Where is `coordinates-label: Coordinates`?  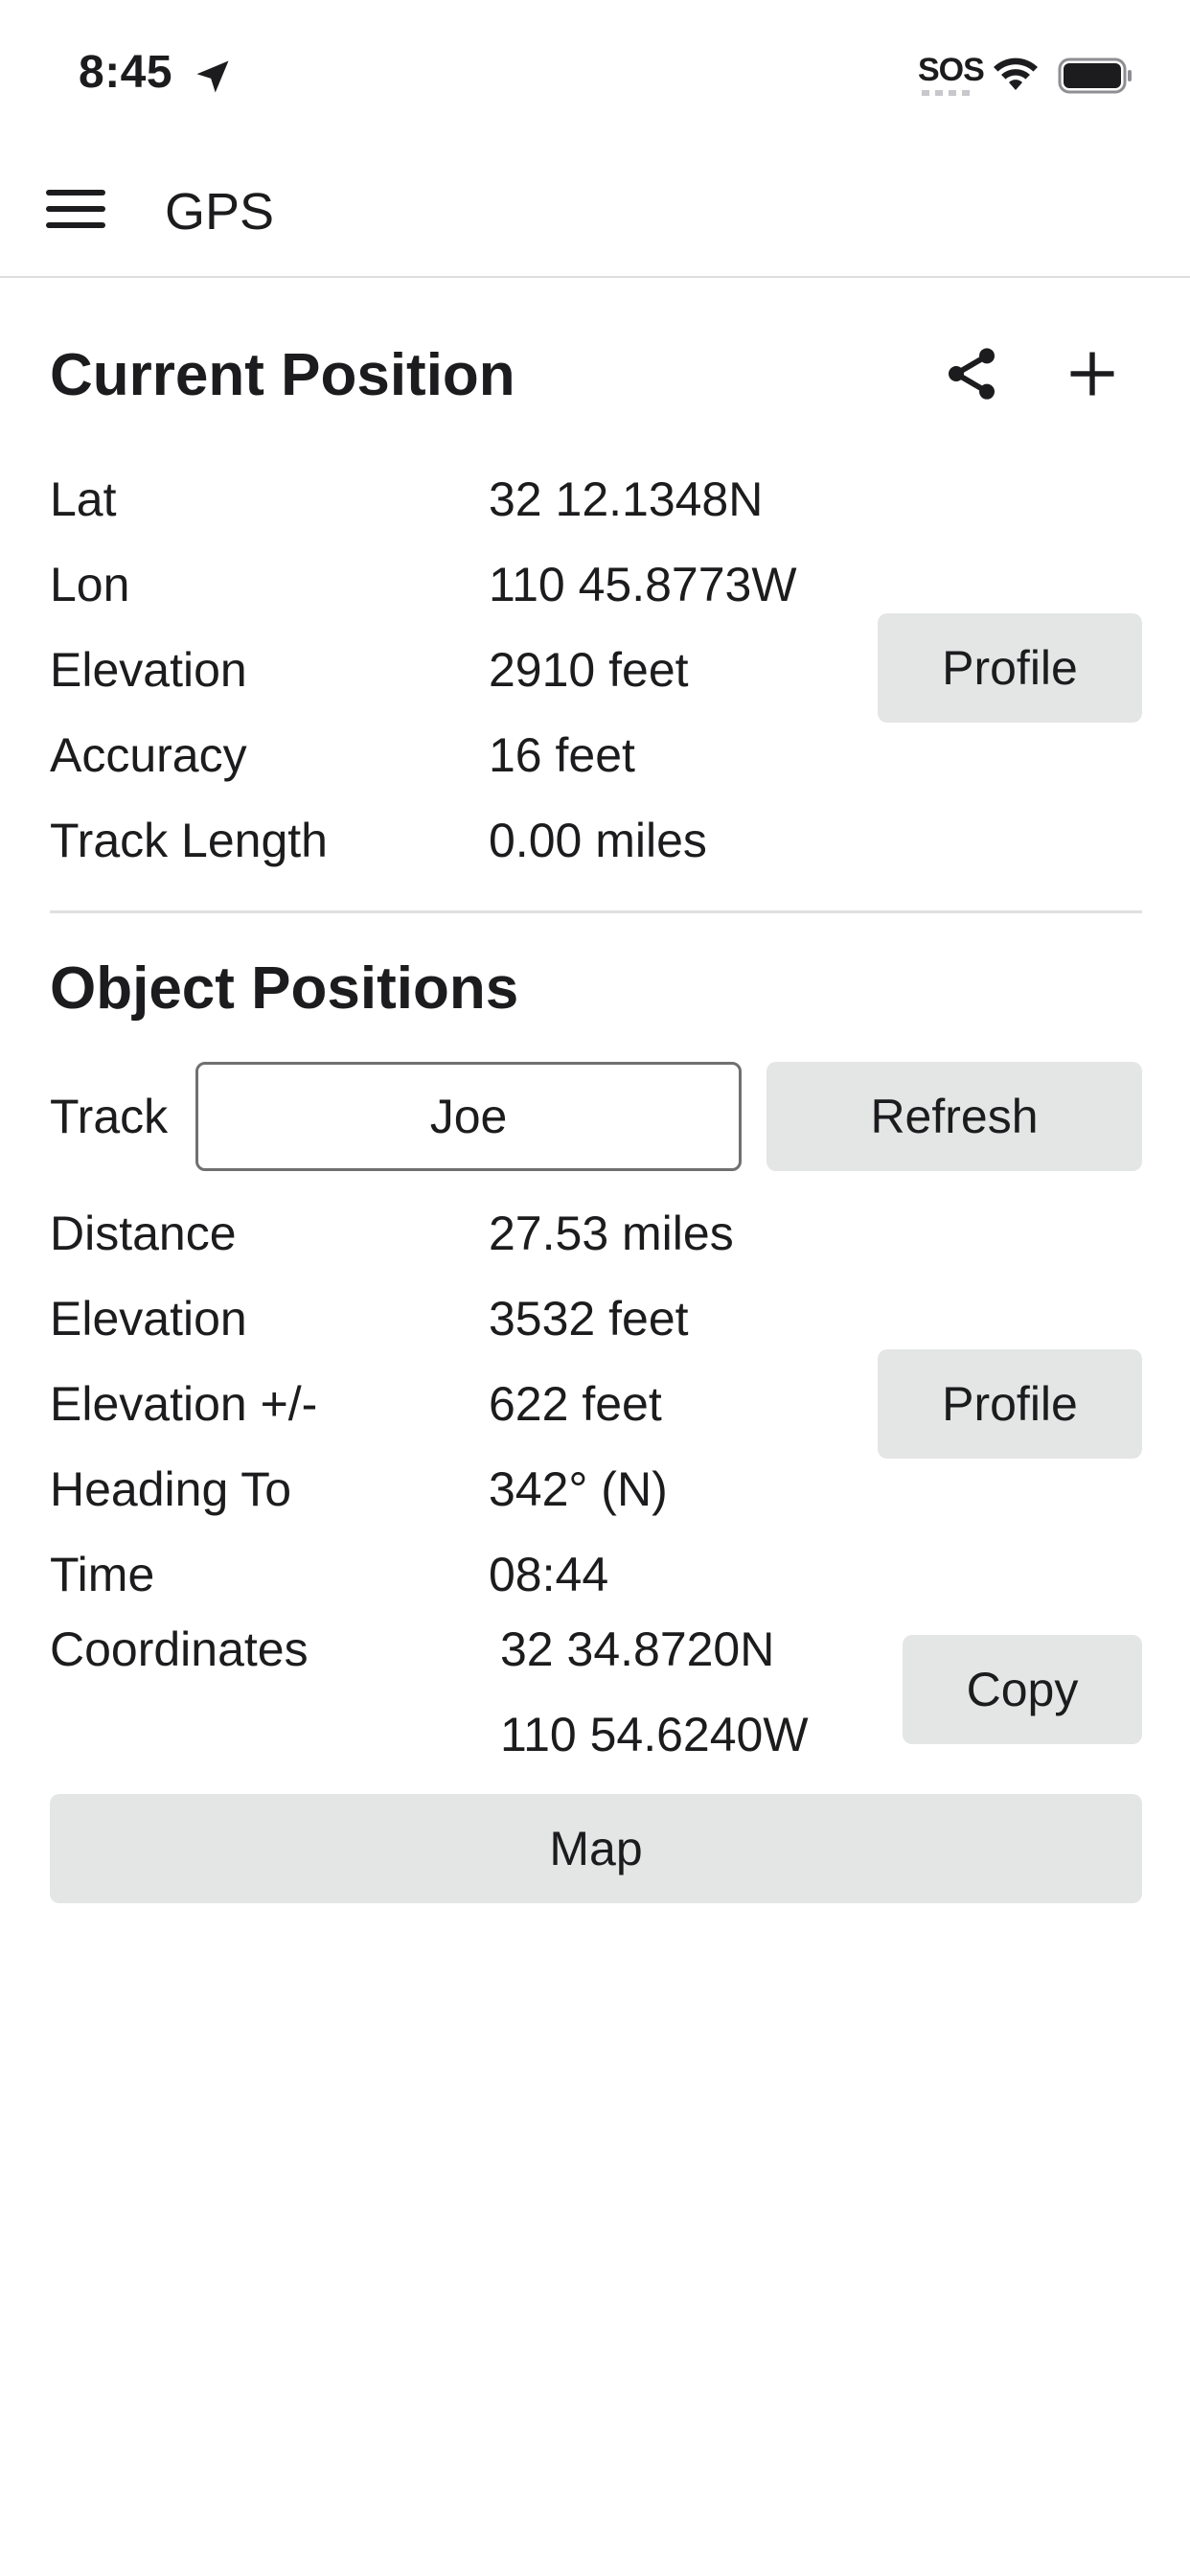
coordinates-label: Coordinates is located at coordinates (179, 1649).